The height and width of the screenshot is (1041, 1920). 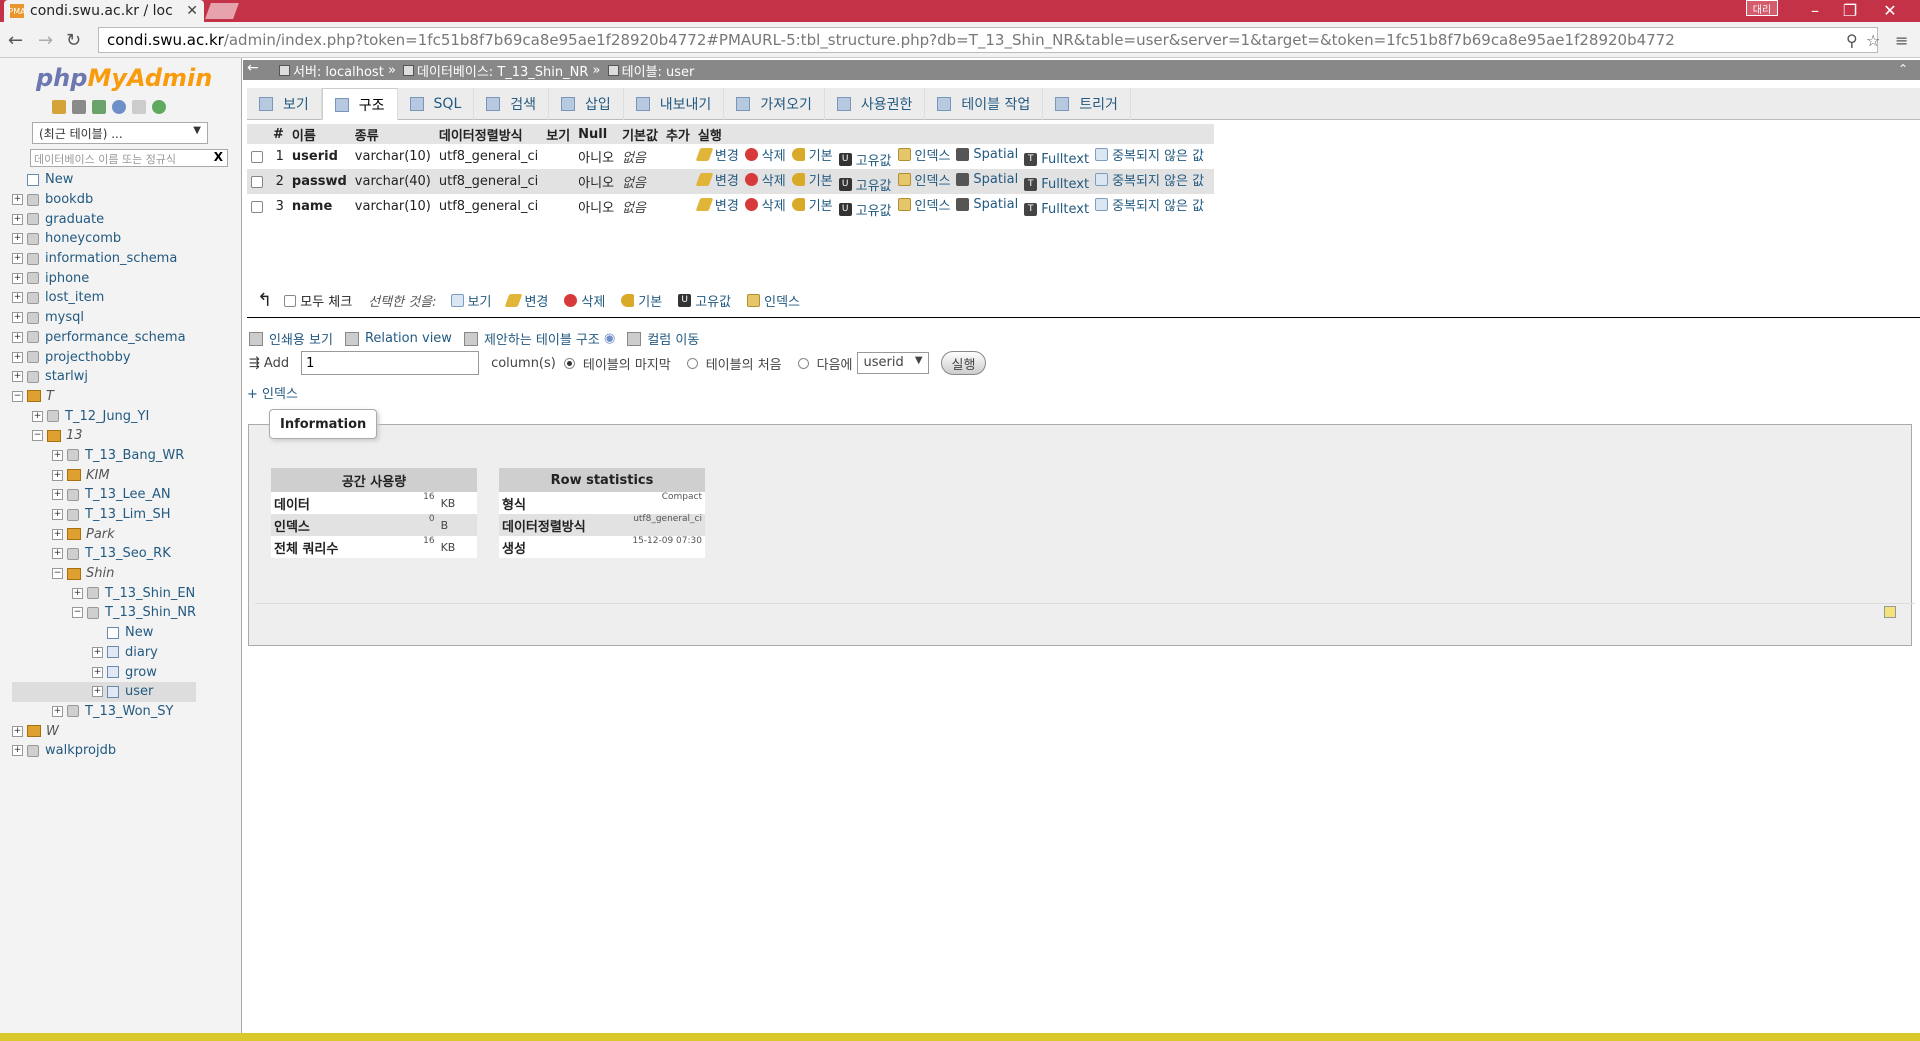 What do you see at coordinates (835, 363) in the screenshot?
I see `after-label: 다음에` at bounding box center [835, 363].